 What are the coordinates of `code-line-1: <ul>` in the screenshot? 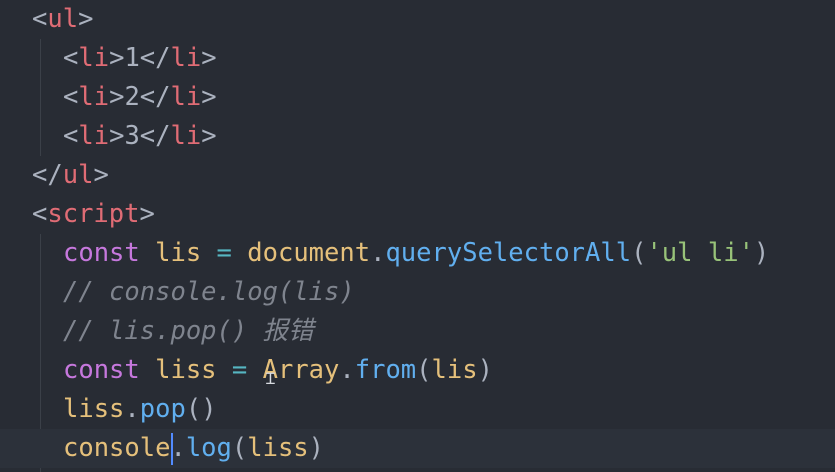 It's located at (46, 19).